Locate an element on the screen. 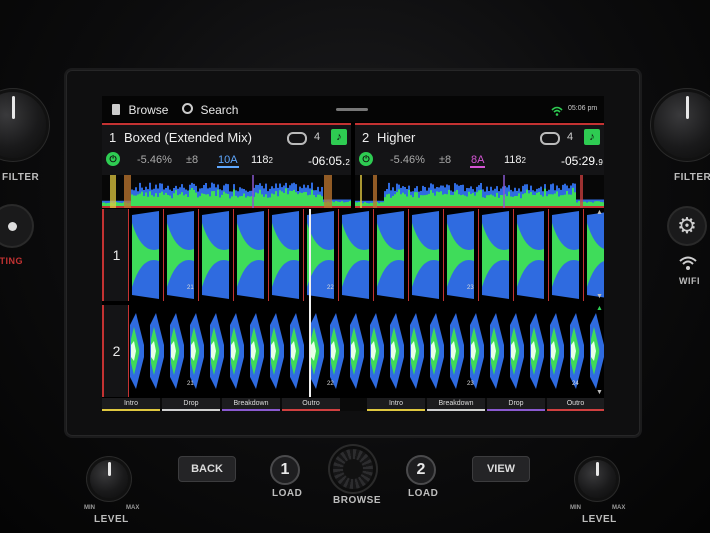  deck-1-bpm-frac: 2 is located at coordinates (270, 160).